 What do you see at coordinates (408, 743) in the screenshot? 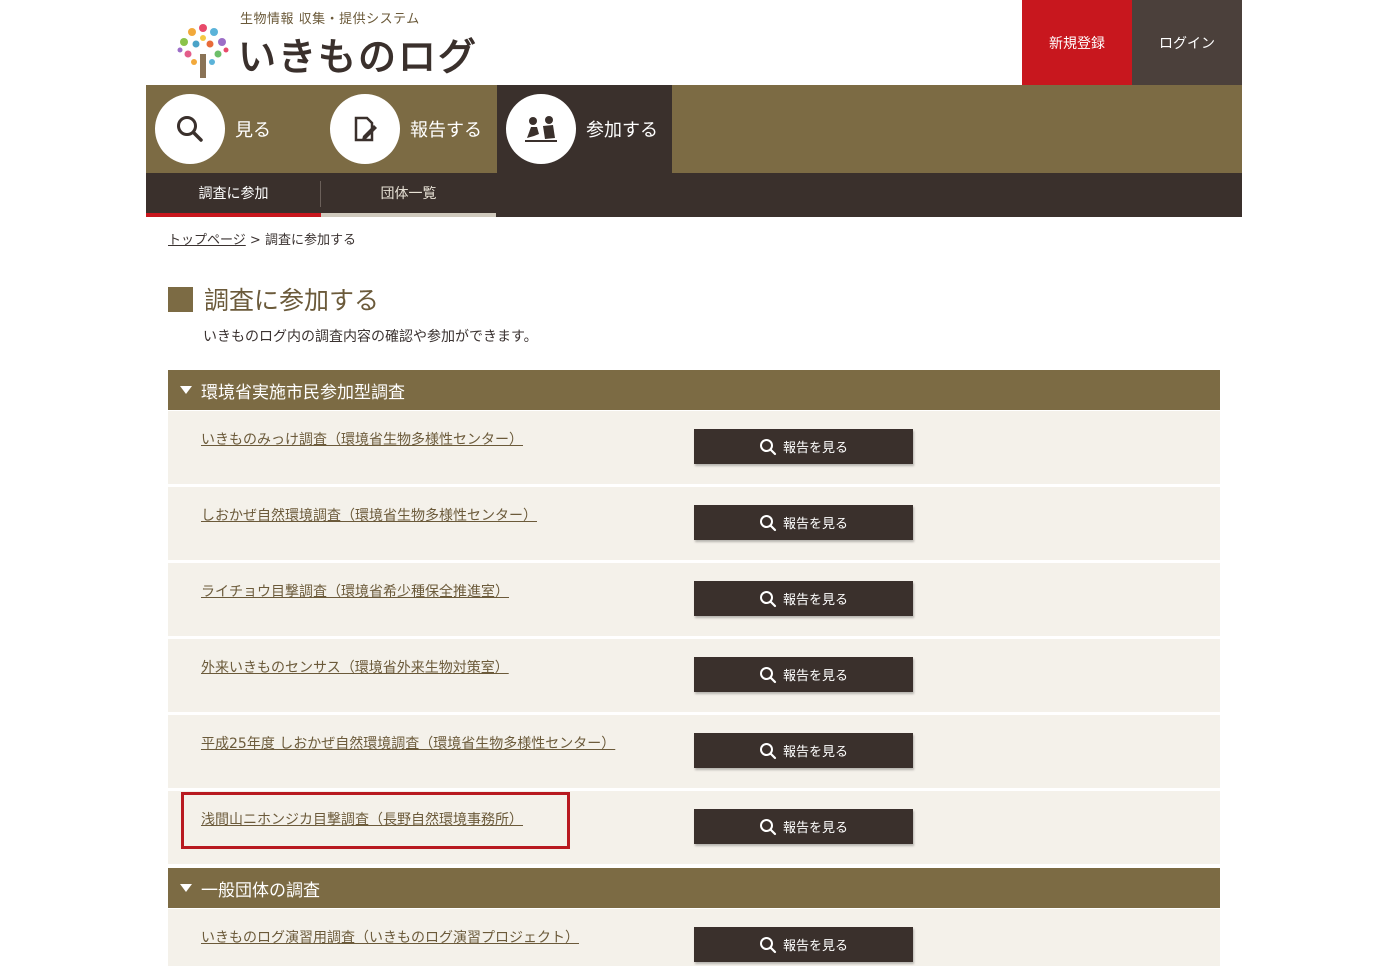
I see `survey-link: 平成25年度 しおかぜ自然環境調査（環境省生物多様性センター）` at bounding box center [408, 743].